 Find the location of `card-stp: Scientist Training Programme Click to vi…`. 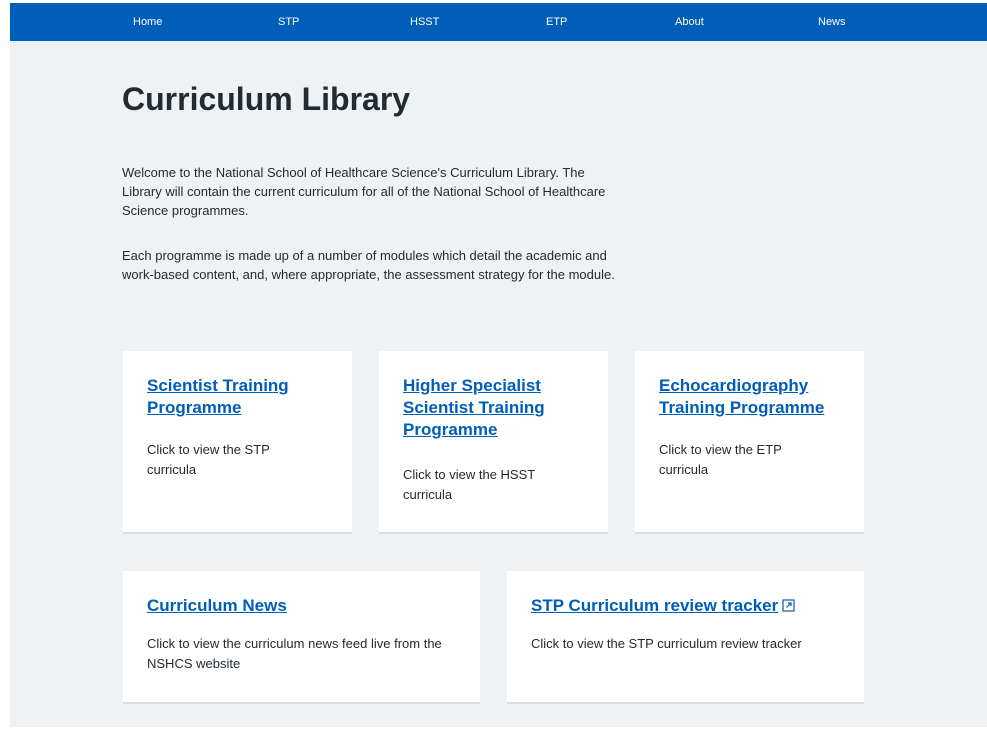

card-stp: Scientist Training Programme Click to vi… is located at coordinates (237, 441).